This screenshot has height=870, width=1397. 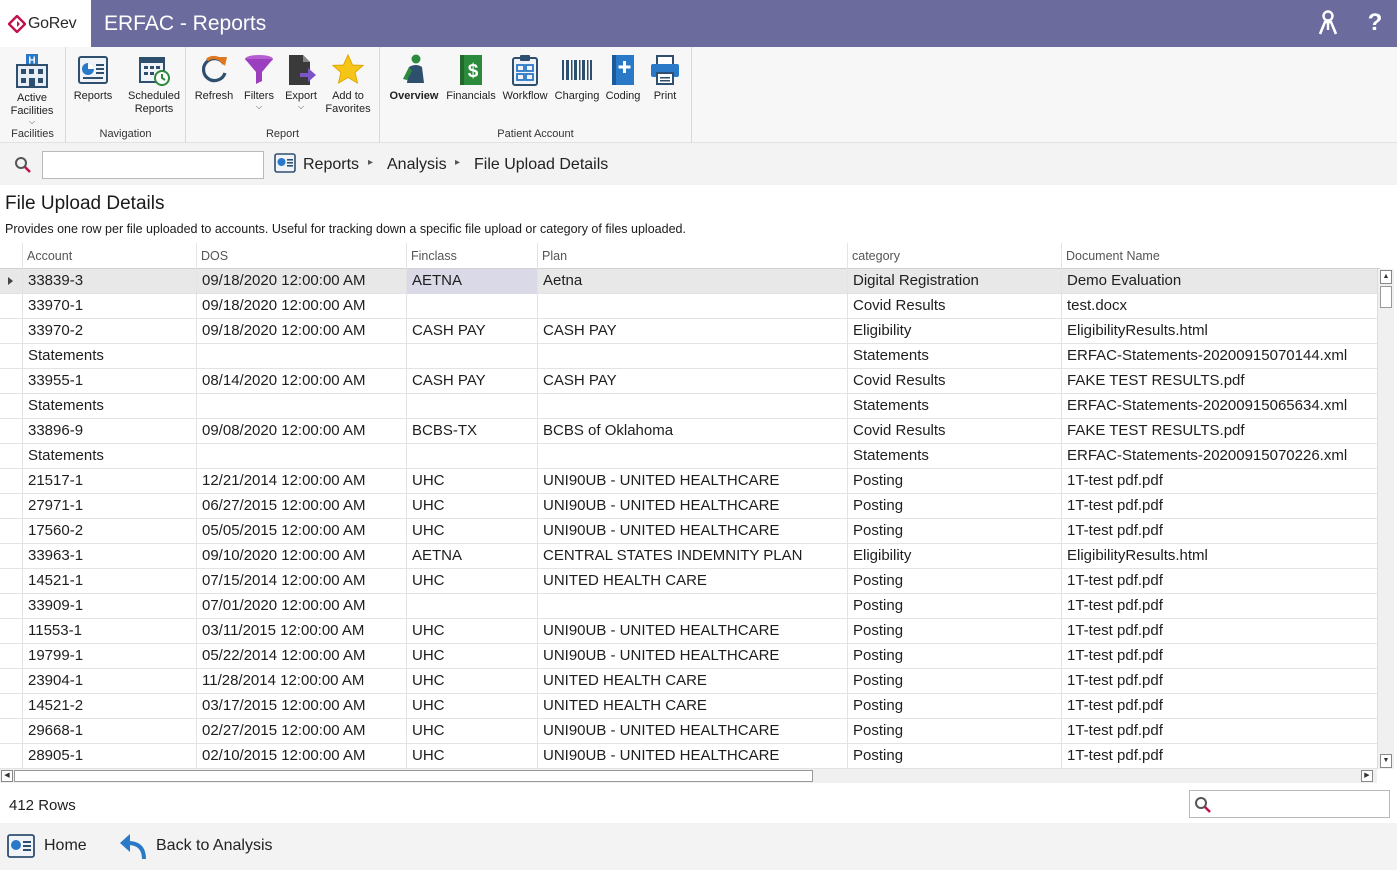 What do you see at coordinates (153, 165) in the screenshot?
I see `breadcrumb-search-input` at bounding box center [153, 165].